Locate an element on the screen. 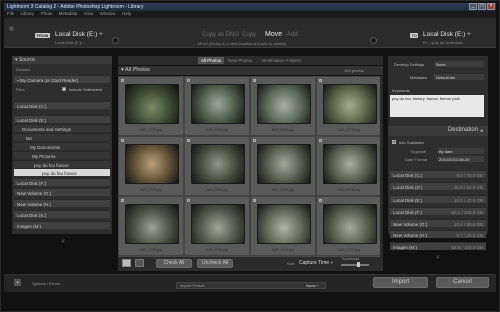 The image size is (500, 312). files-label: Files is located at coordinates (20, 89).